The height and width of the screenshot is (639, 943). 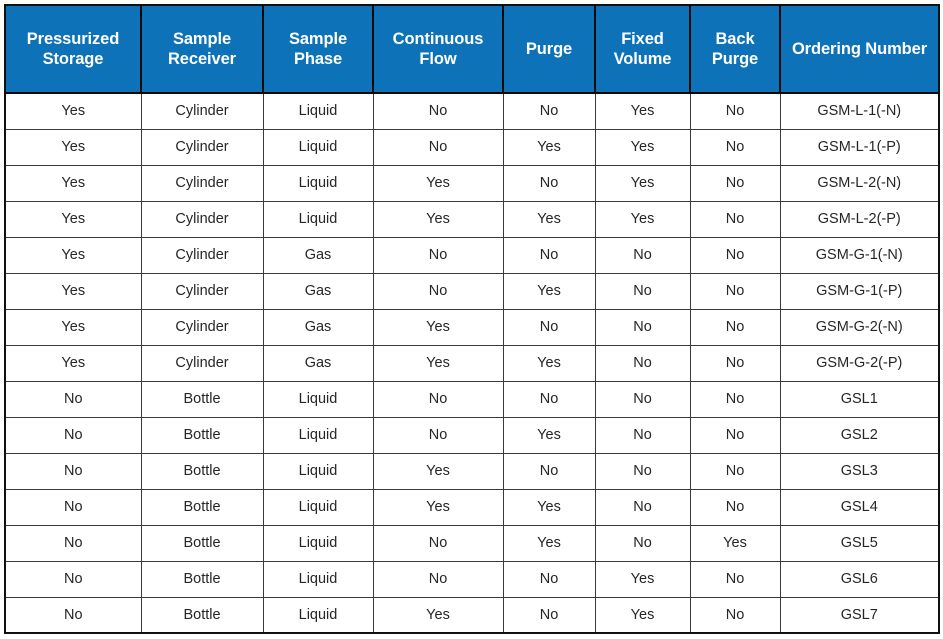 I want to click on cell-ordering-number: GSL7, so click(x=859, y=615).